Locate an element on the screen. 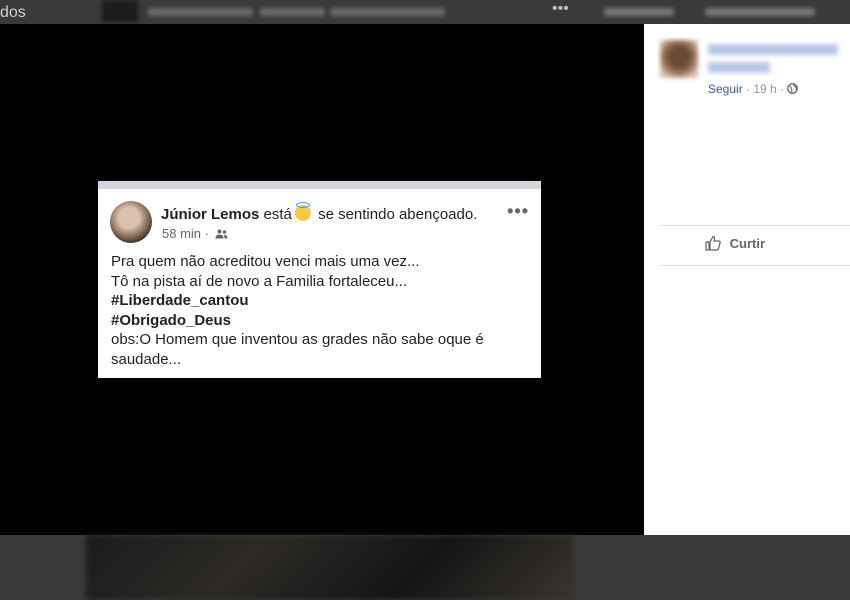 This screenshot has height=600, width=850. feeling-text: se sentindo abençoado. is located at coordinates (398, 214).